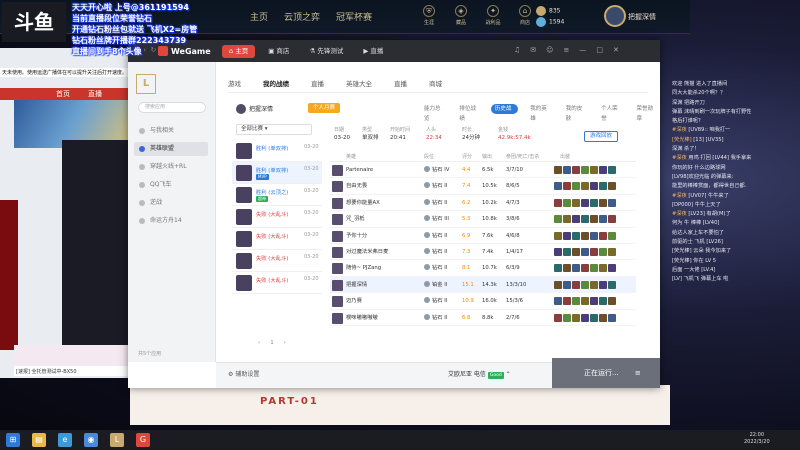 The width and height of the screenshot is (800, 450). What do you see at coordinates (483, 285) in the screenshot?
I see `table-row: 把握深情 铂金 II 15.1 14.3k 13/3/10` at bounding box center [483, 285].